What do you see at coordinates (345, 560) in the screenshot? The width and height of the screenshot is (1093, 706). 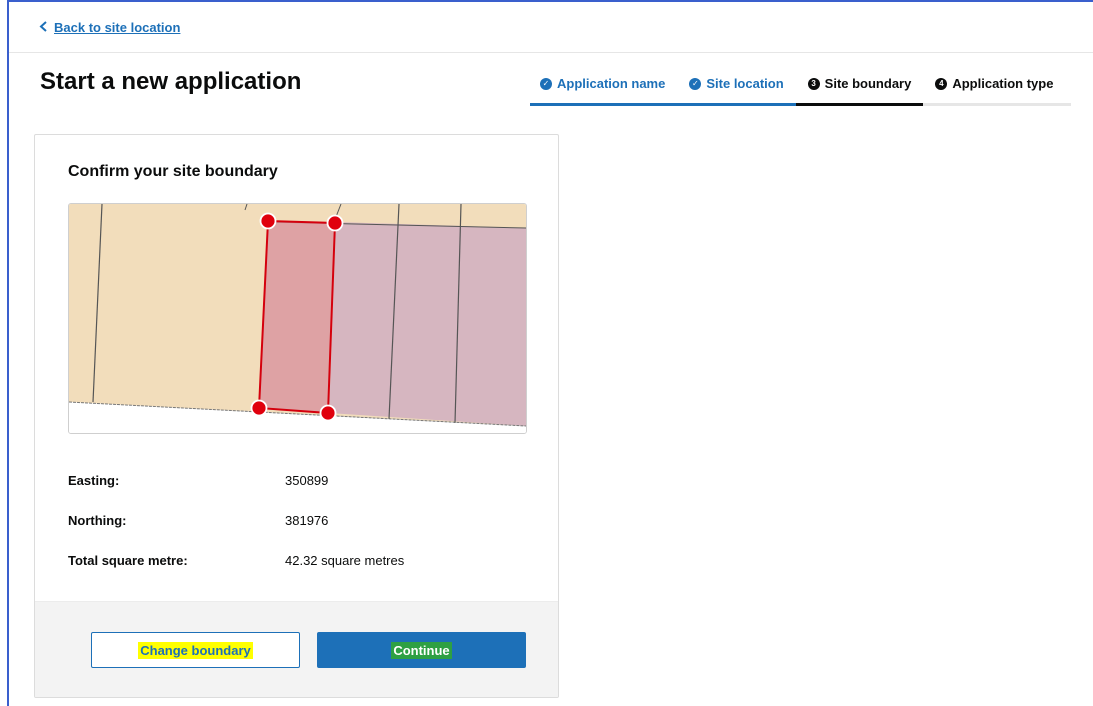 I see `detail-value: 42.32 square metres` at bounding box center [345, 560].